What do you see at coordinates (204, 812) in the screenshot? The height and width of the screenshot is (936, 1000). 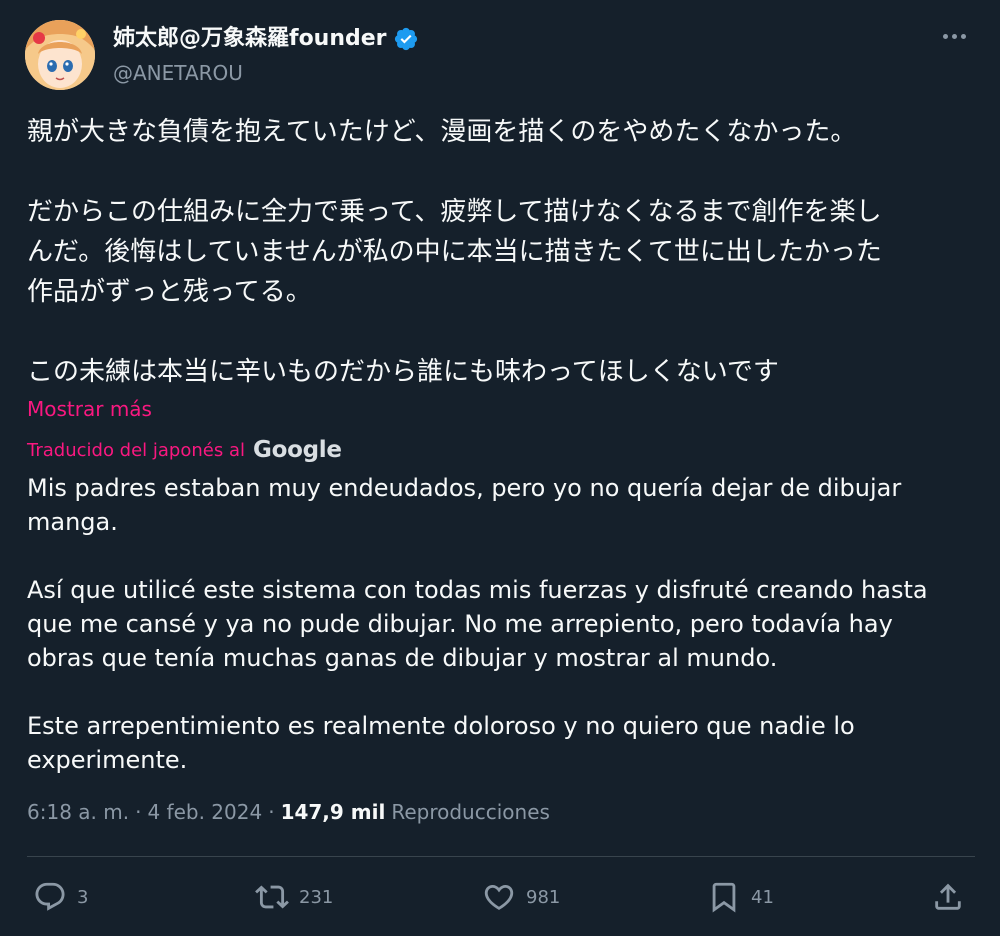 I see `tweet-date: 4 feb. 2024` at bounding box center [204, 812].